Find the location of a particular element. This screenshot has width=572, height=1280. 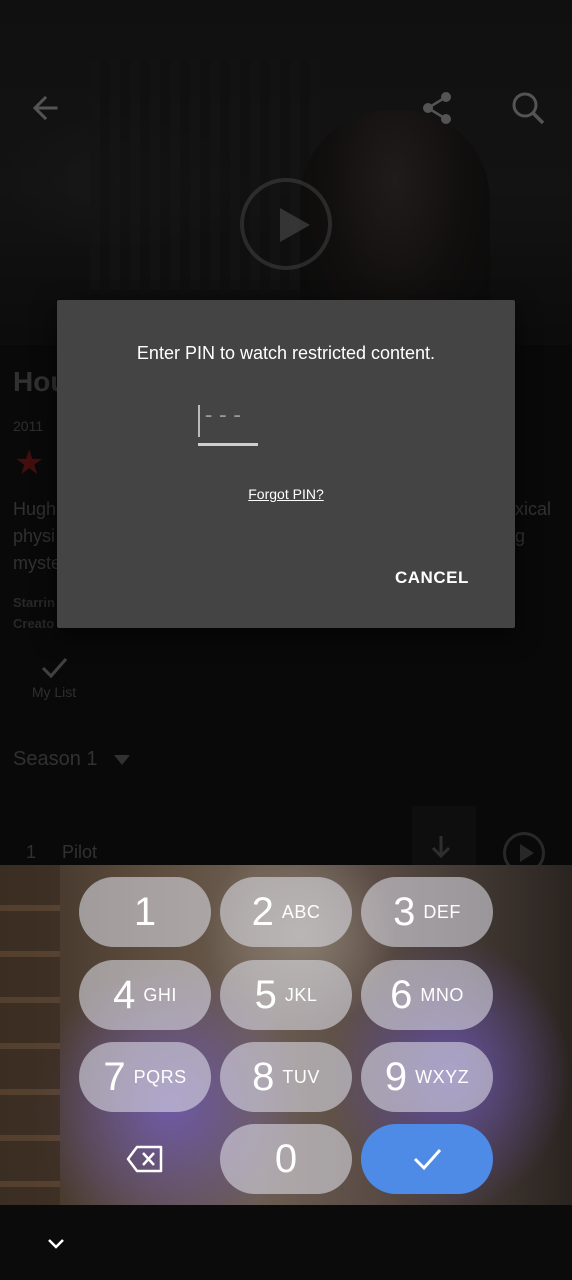

key-0: 0 is located at coordinates (286, 1159).